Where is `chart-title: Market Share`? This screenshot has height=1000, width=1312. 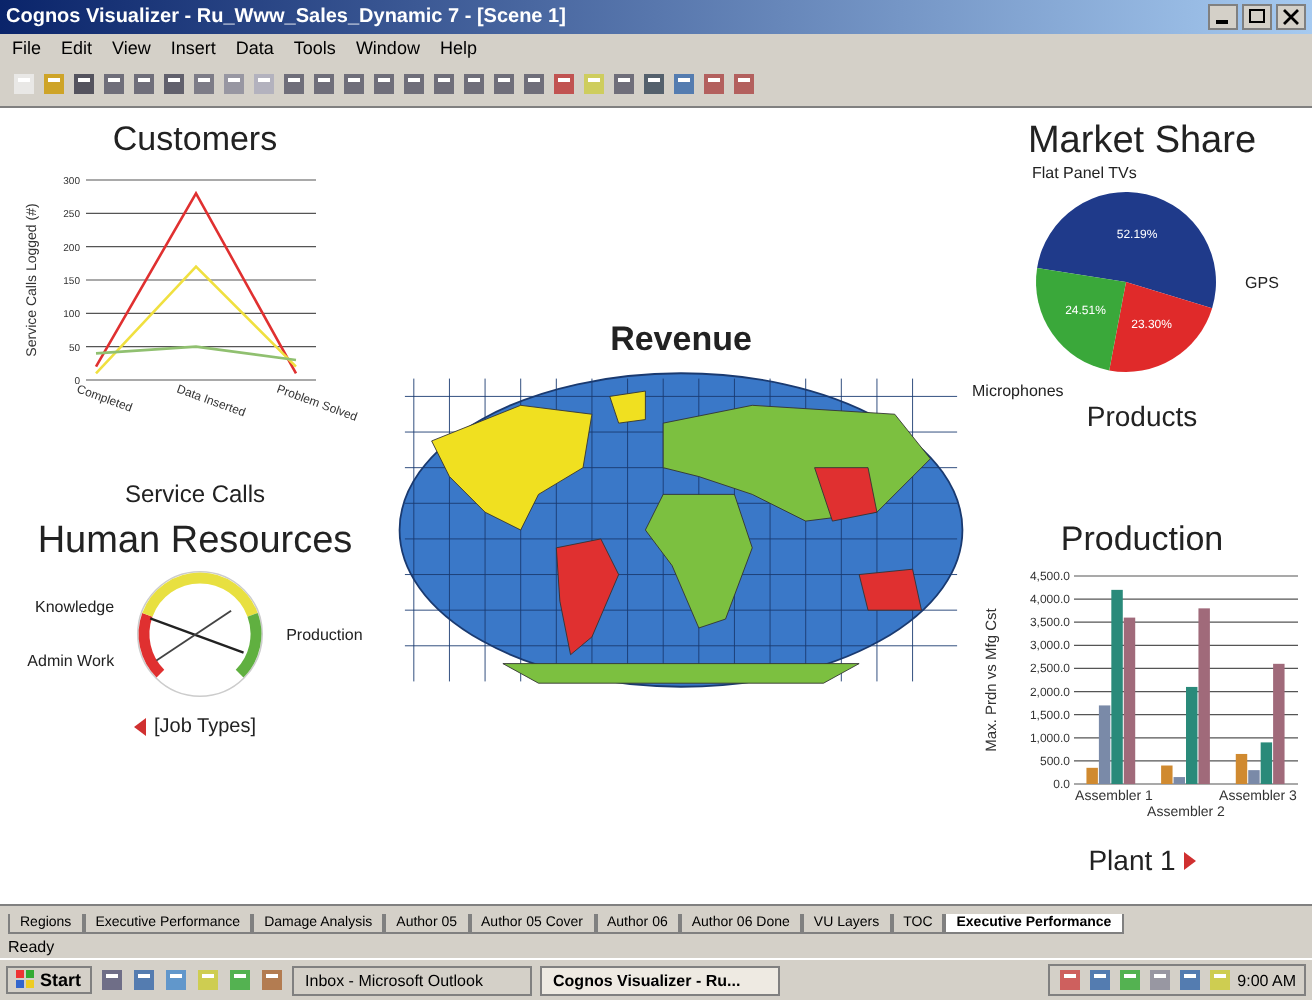 chart-title: Market Share is located at coordinates (1142, 142).